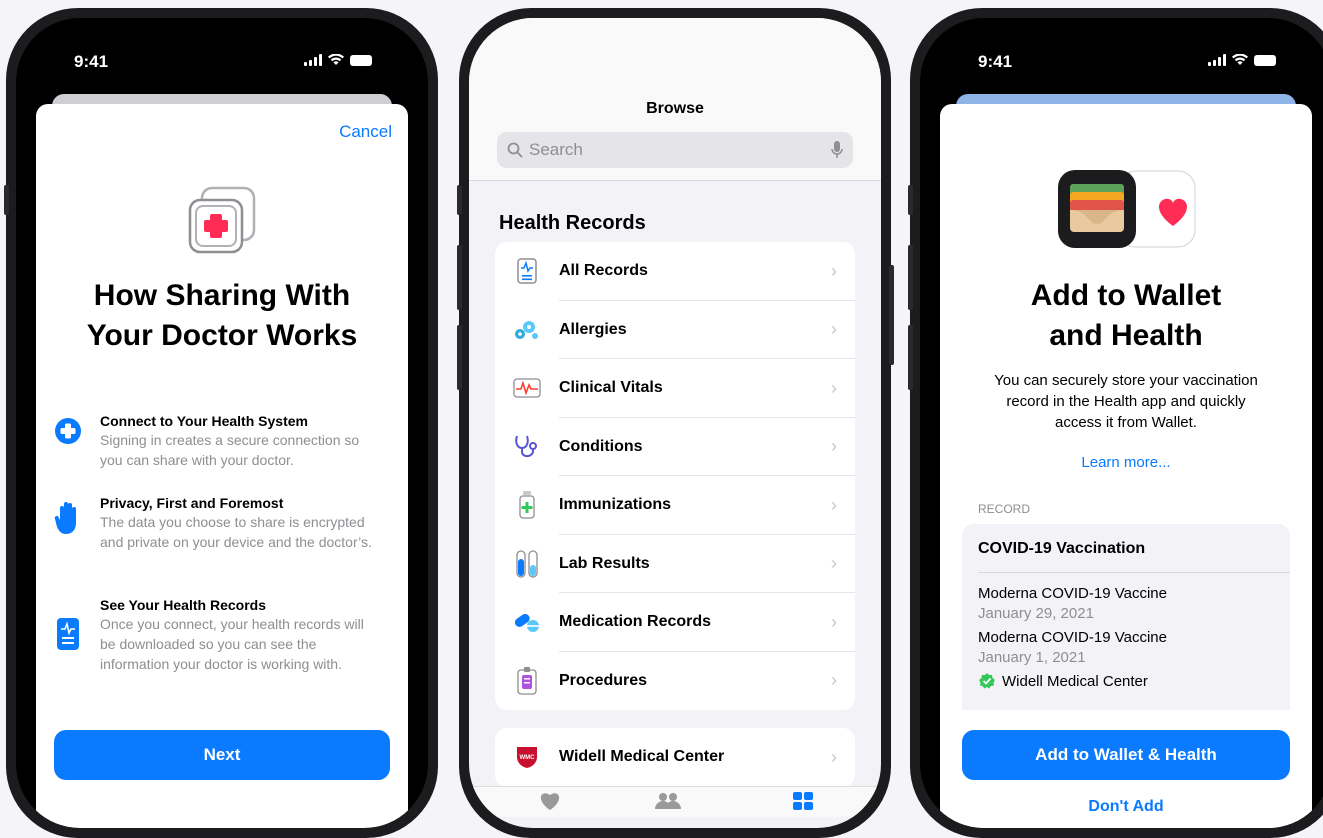 Image resolution: width=1323 pixels, height=838 pixels. Describe the element at coordinates (675, 681) in the screenshot. I see `list-item-procedures: Procedures ›` at that location.